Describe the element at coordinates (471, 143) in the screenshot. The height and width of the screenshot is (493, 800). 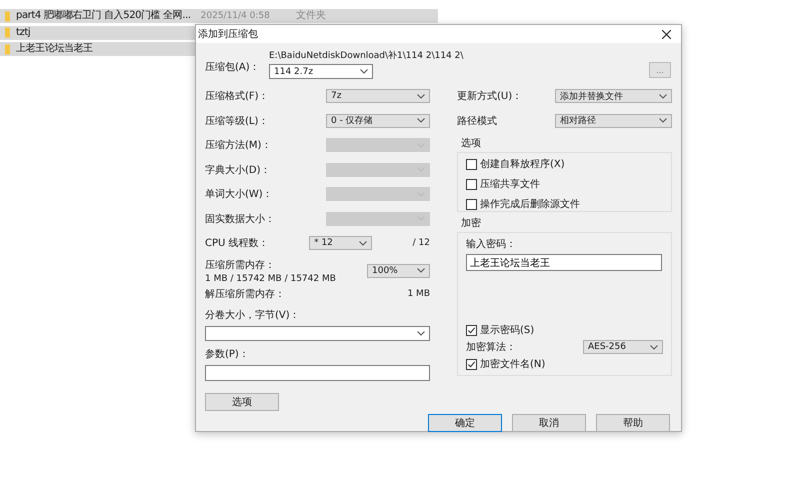
I see `group-title: 选项` at that location.